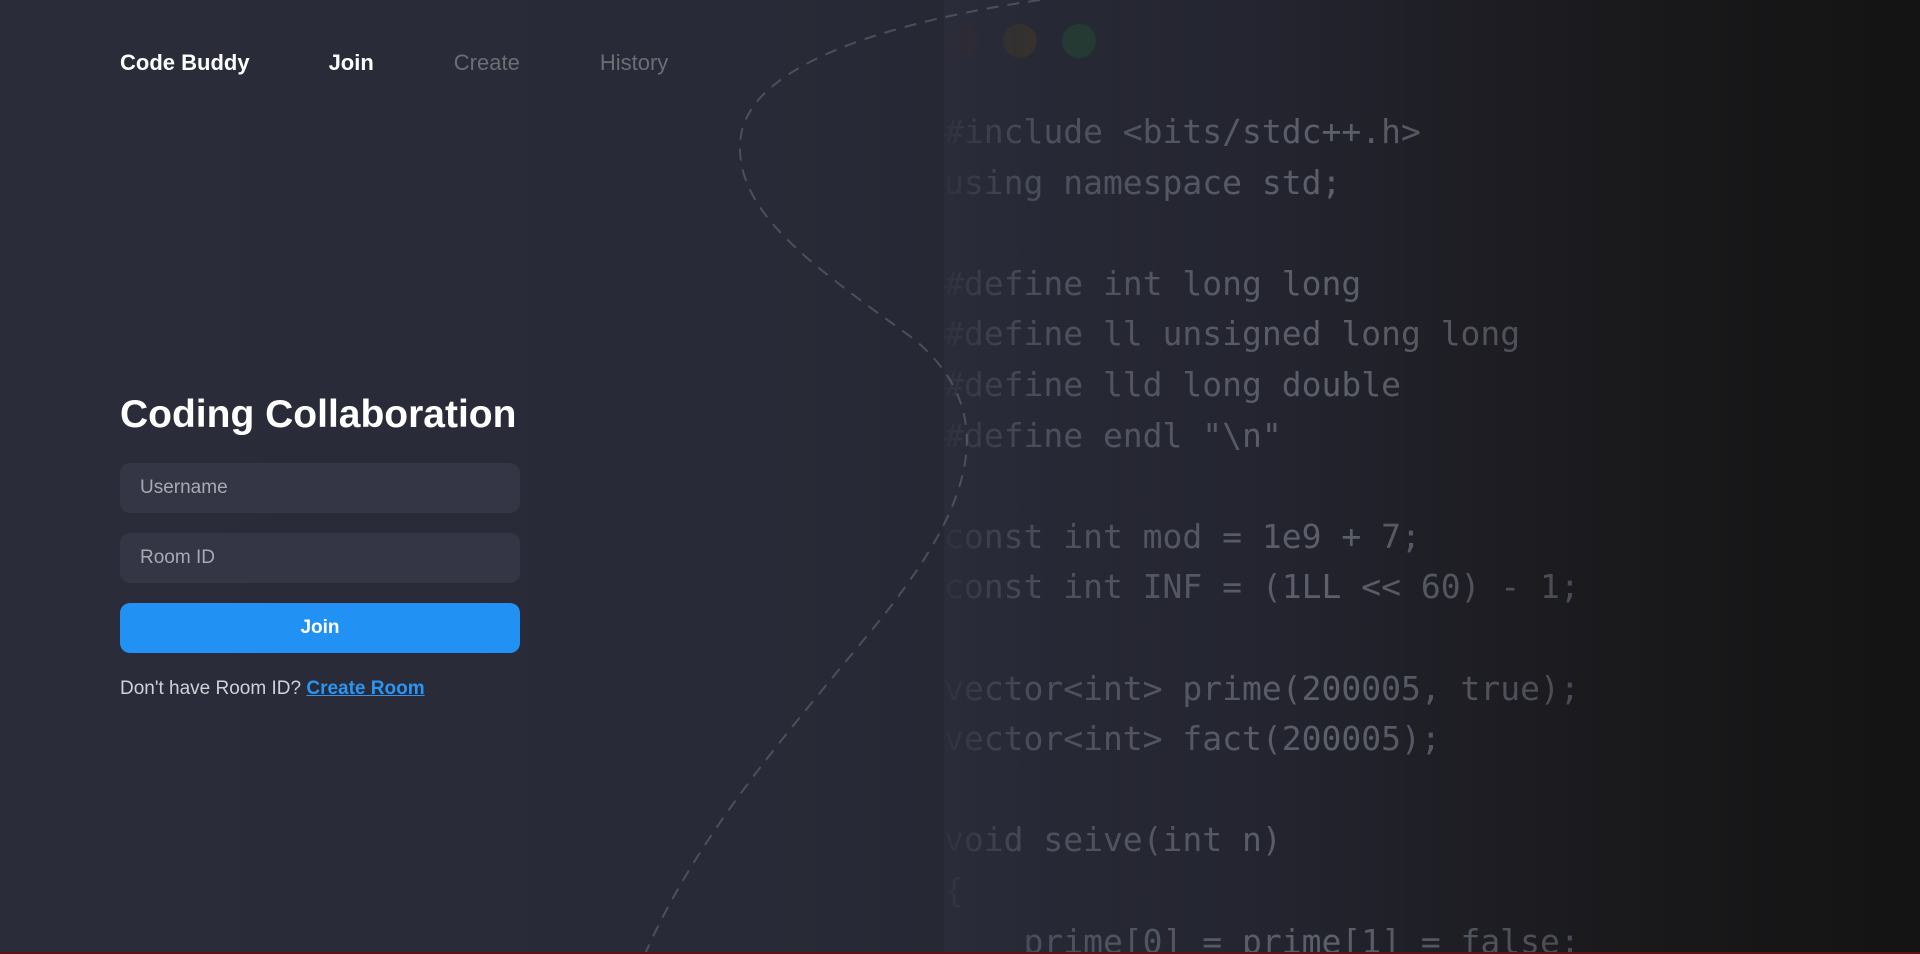 The height and width of the screenshot is (954, 1920). What do you see at coordinates (1079, 41) in the screenshot?
I see `window-maximize-dot-icon` at bounding box center [1079, 41].